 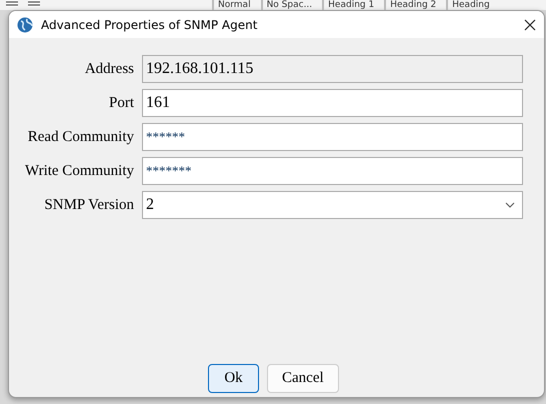 I want to click on ok-button: Ok, so click(x=233, y=378).